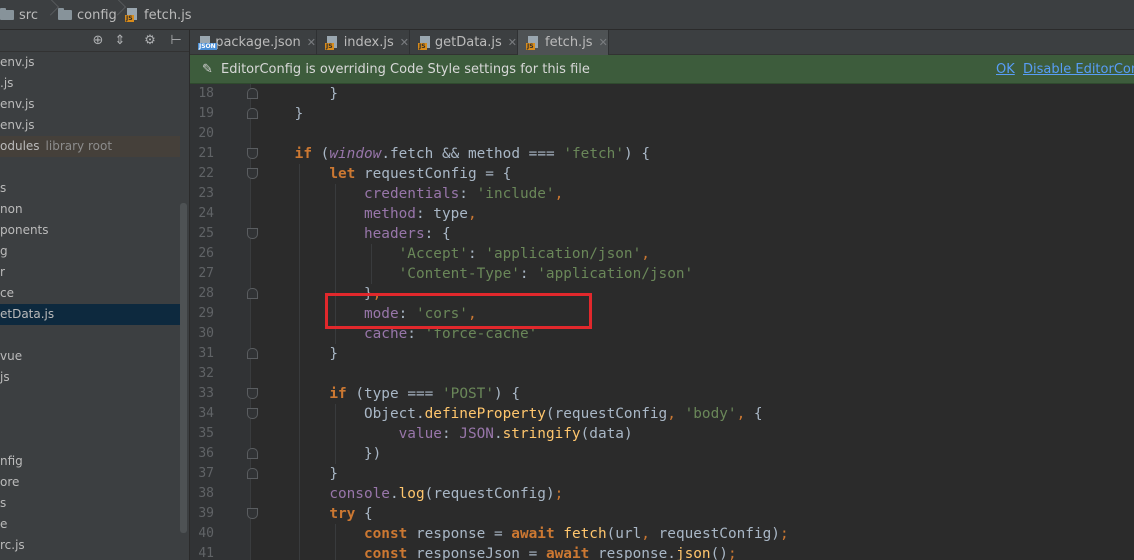  What do you see at coordinates (79, 146) in the screenshot?
I see `library-root-label: library root` at bounding box center [79, 146].